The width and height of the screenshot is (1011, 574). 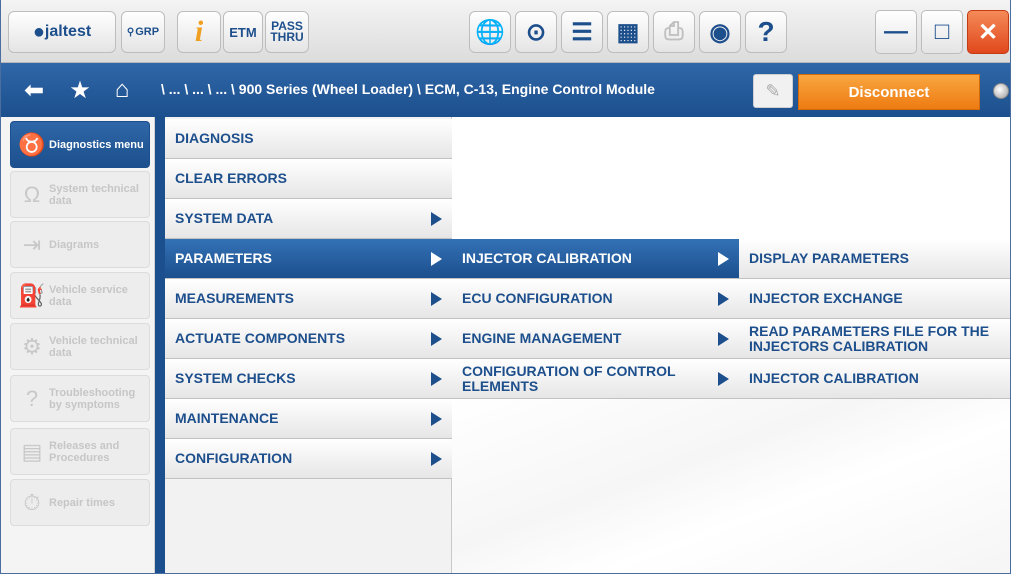 I want to click on sidebar-divider, so click(x=160, y=345).